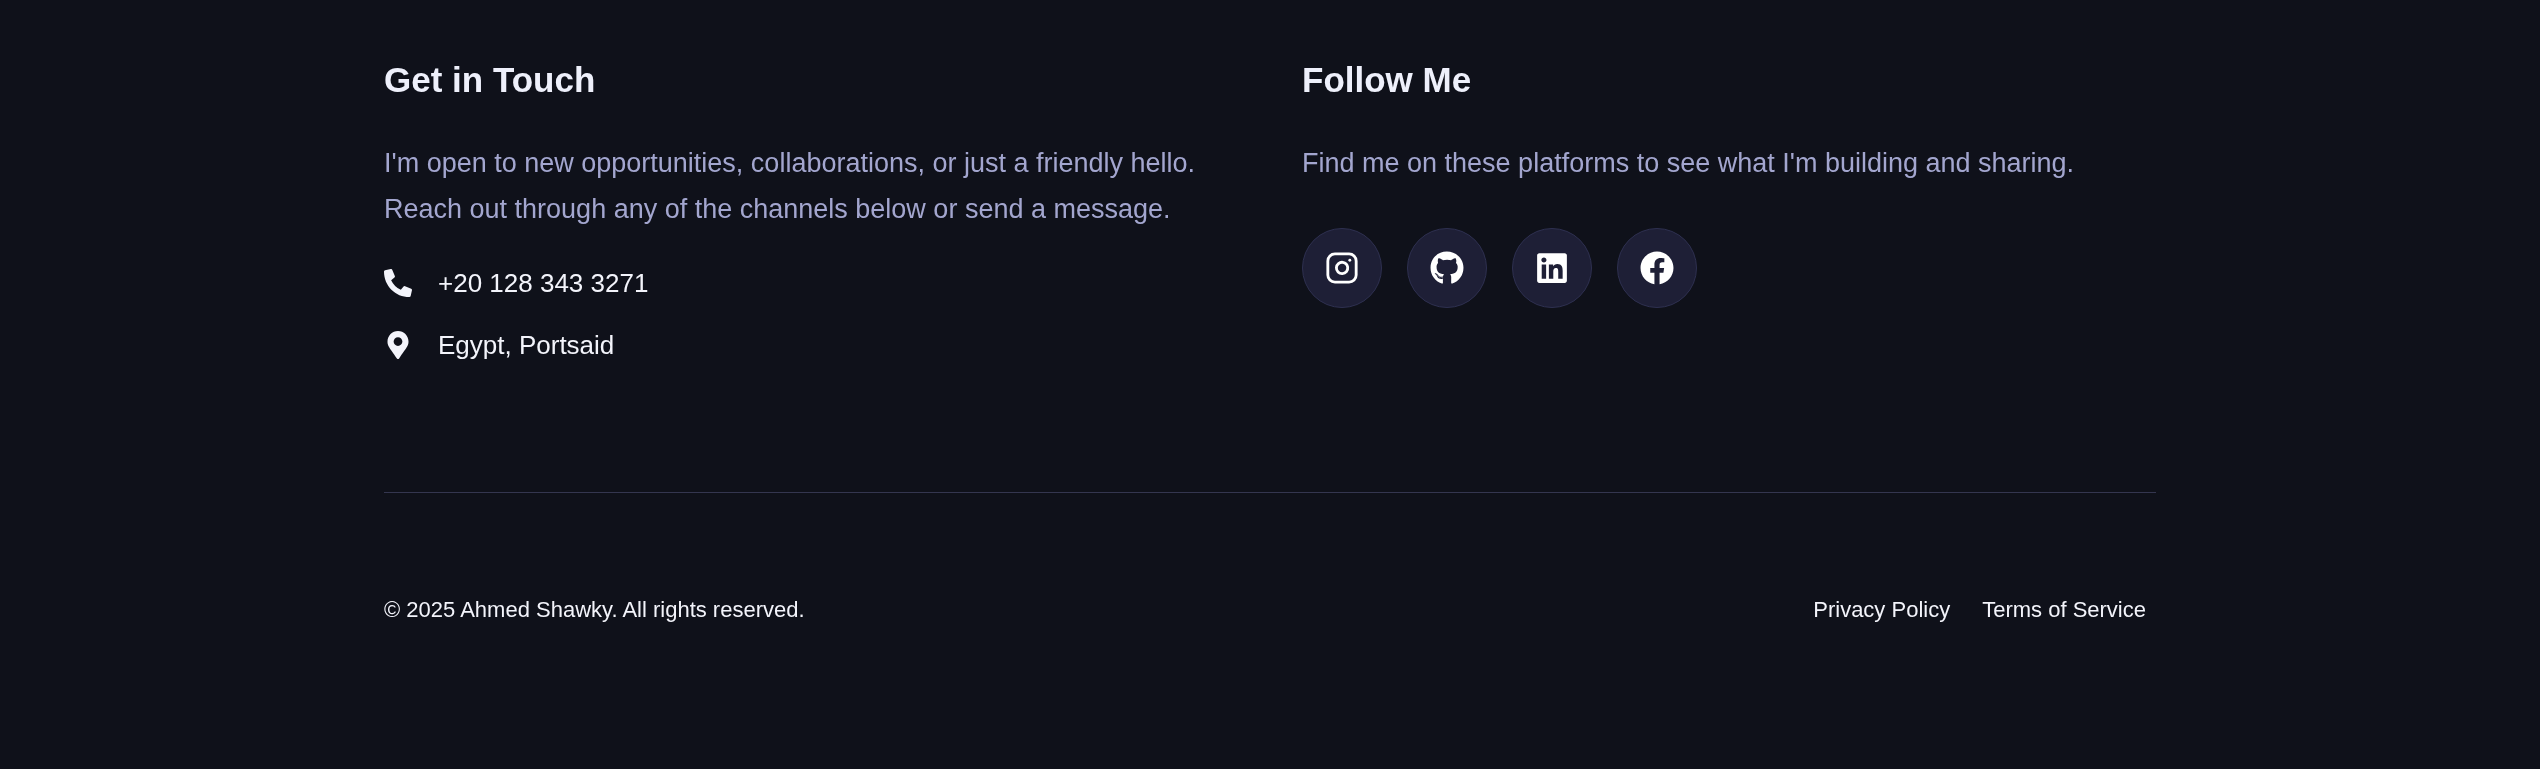 This screenshot has width=2540, height=769. I want to click on footer-link: Terms of Service, so click(2064, 610).